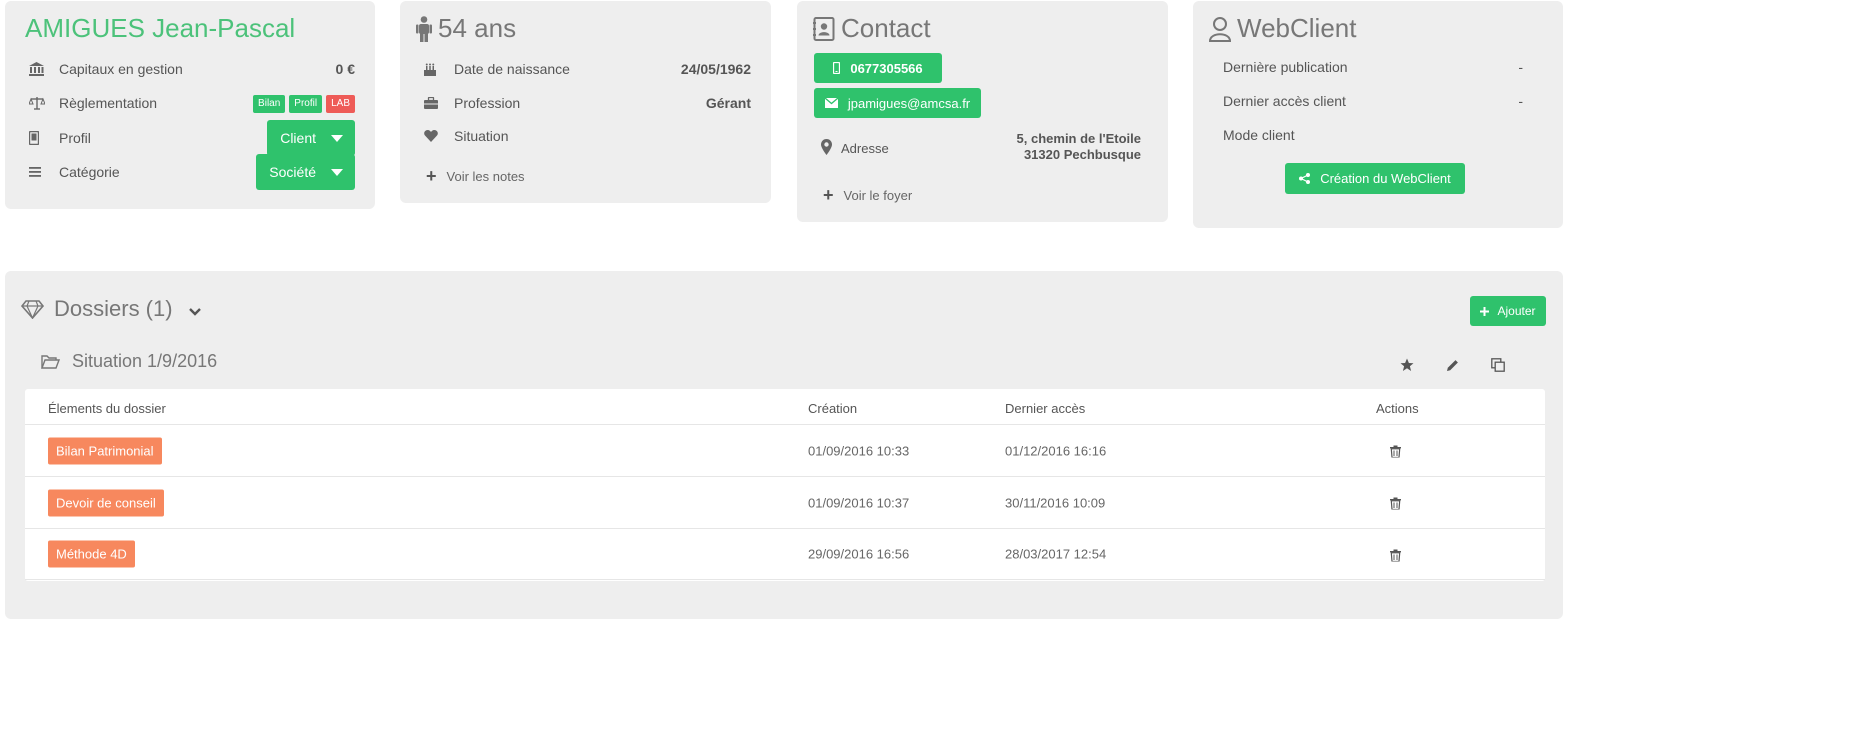  What do you see at coordinates (1373, 69) in the screenshot?
I see `derniere-publication-row: Dernière publication -` at bounding box center [1373, 69].